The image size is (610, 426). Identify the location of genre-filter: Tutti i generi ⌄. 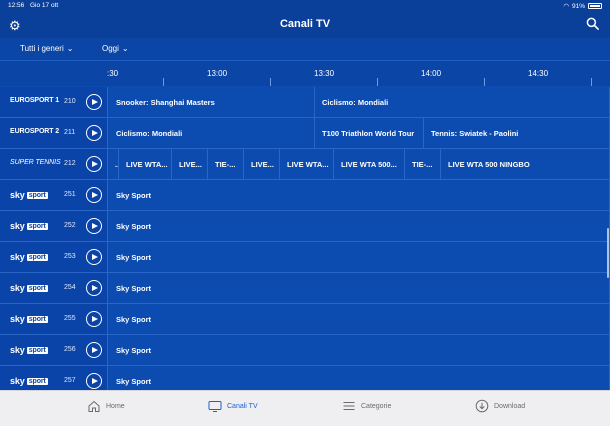
(46, 48).